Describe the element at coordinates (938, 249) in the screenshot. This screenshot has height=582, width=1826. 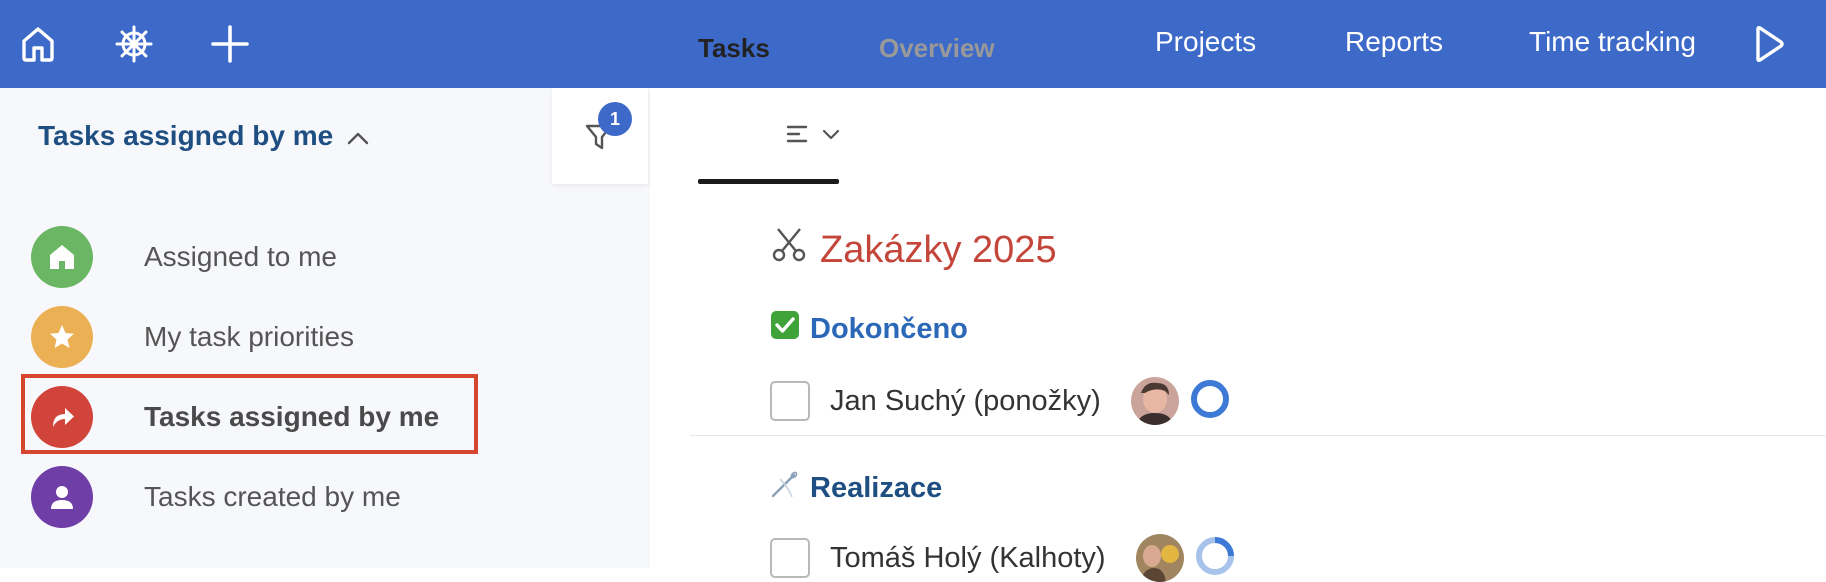
I see `project-title-text: Zakázky 2025` at that location.